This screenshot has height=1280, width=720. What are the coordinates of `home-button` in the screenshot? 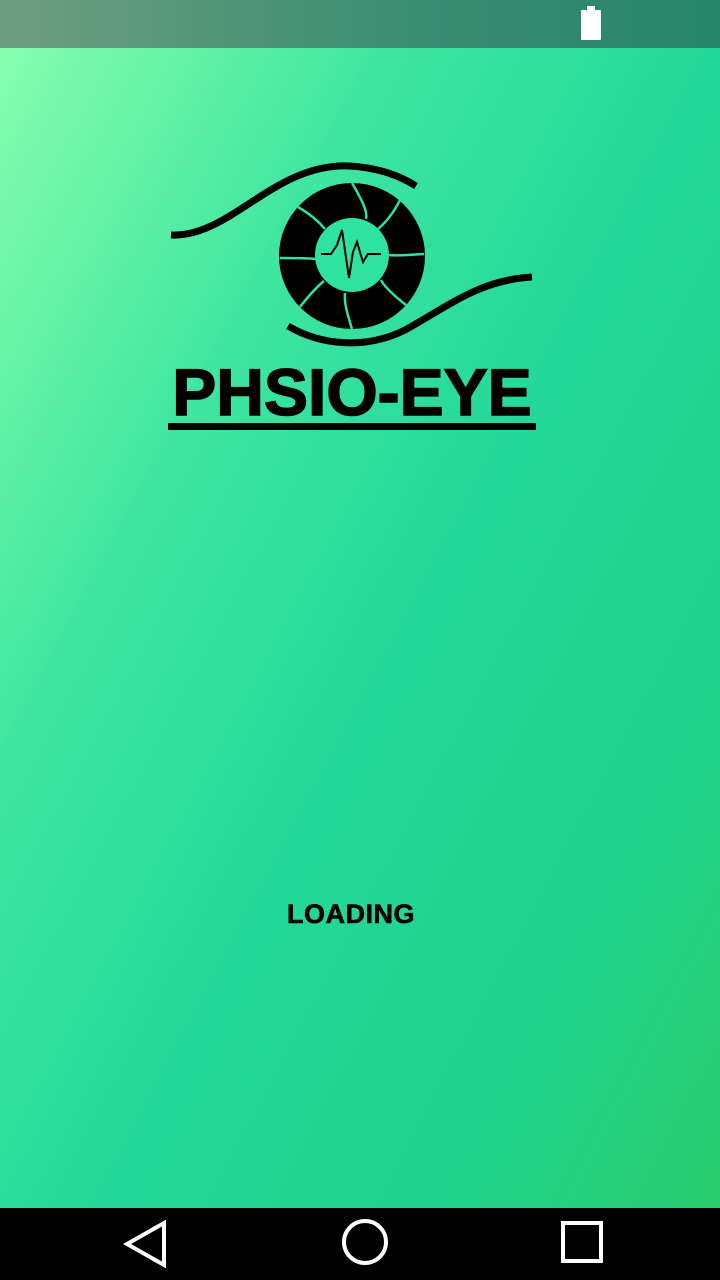 It's located at (365, 1244).